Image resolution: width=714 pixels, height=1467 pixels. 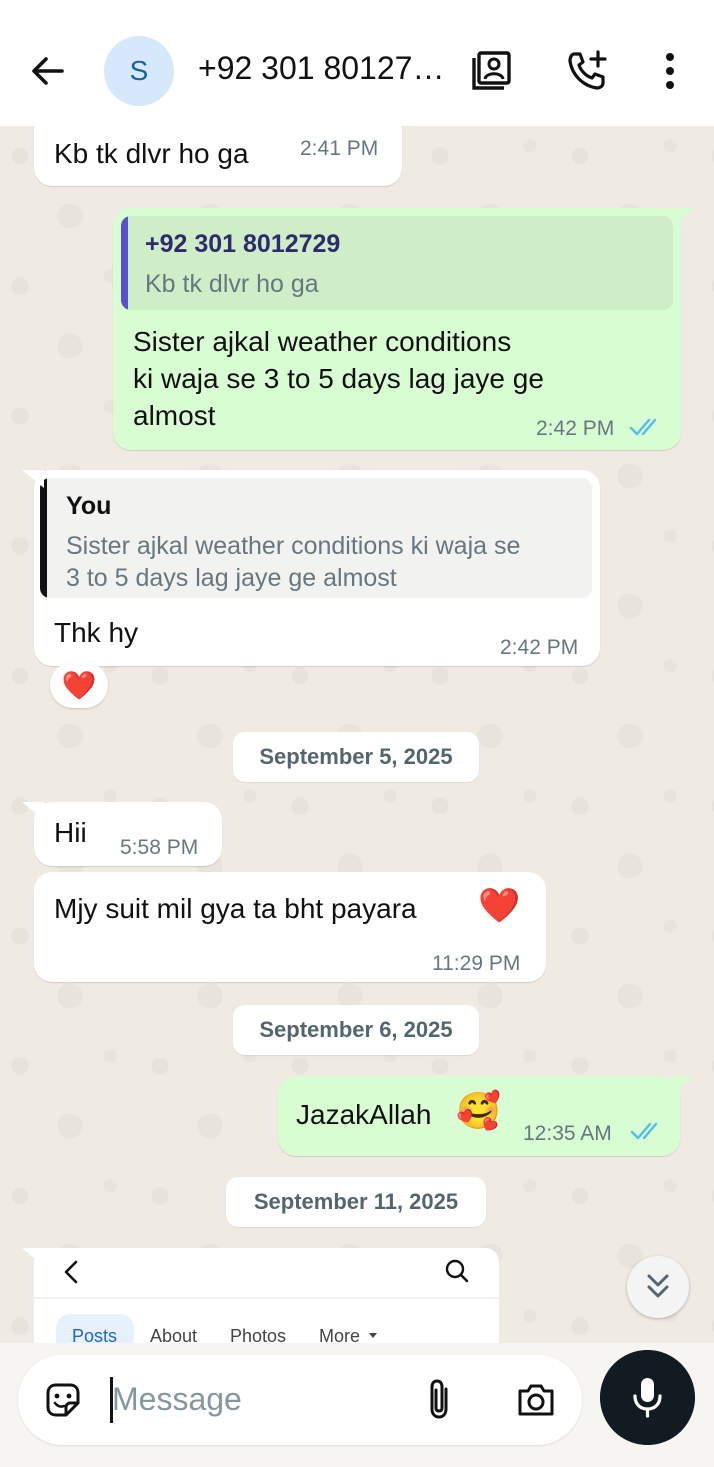 I want to click on date-separator: September 5, 2025, so click(x=356, y=757).